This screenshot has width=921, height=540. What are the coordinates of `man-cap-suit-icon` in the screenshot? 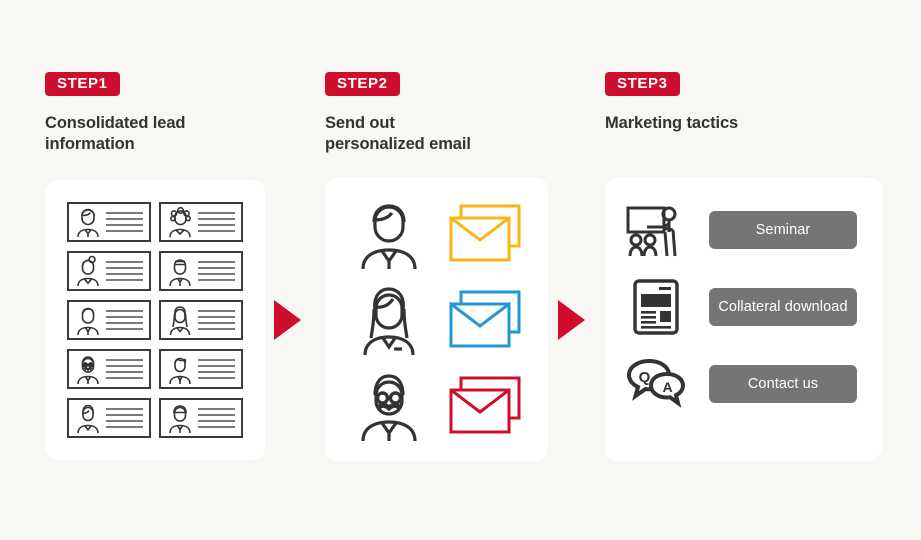 It's located at (180, 419).